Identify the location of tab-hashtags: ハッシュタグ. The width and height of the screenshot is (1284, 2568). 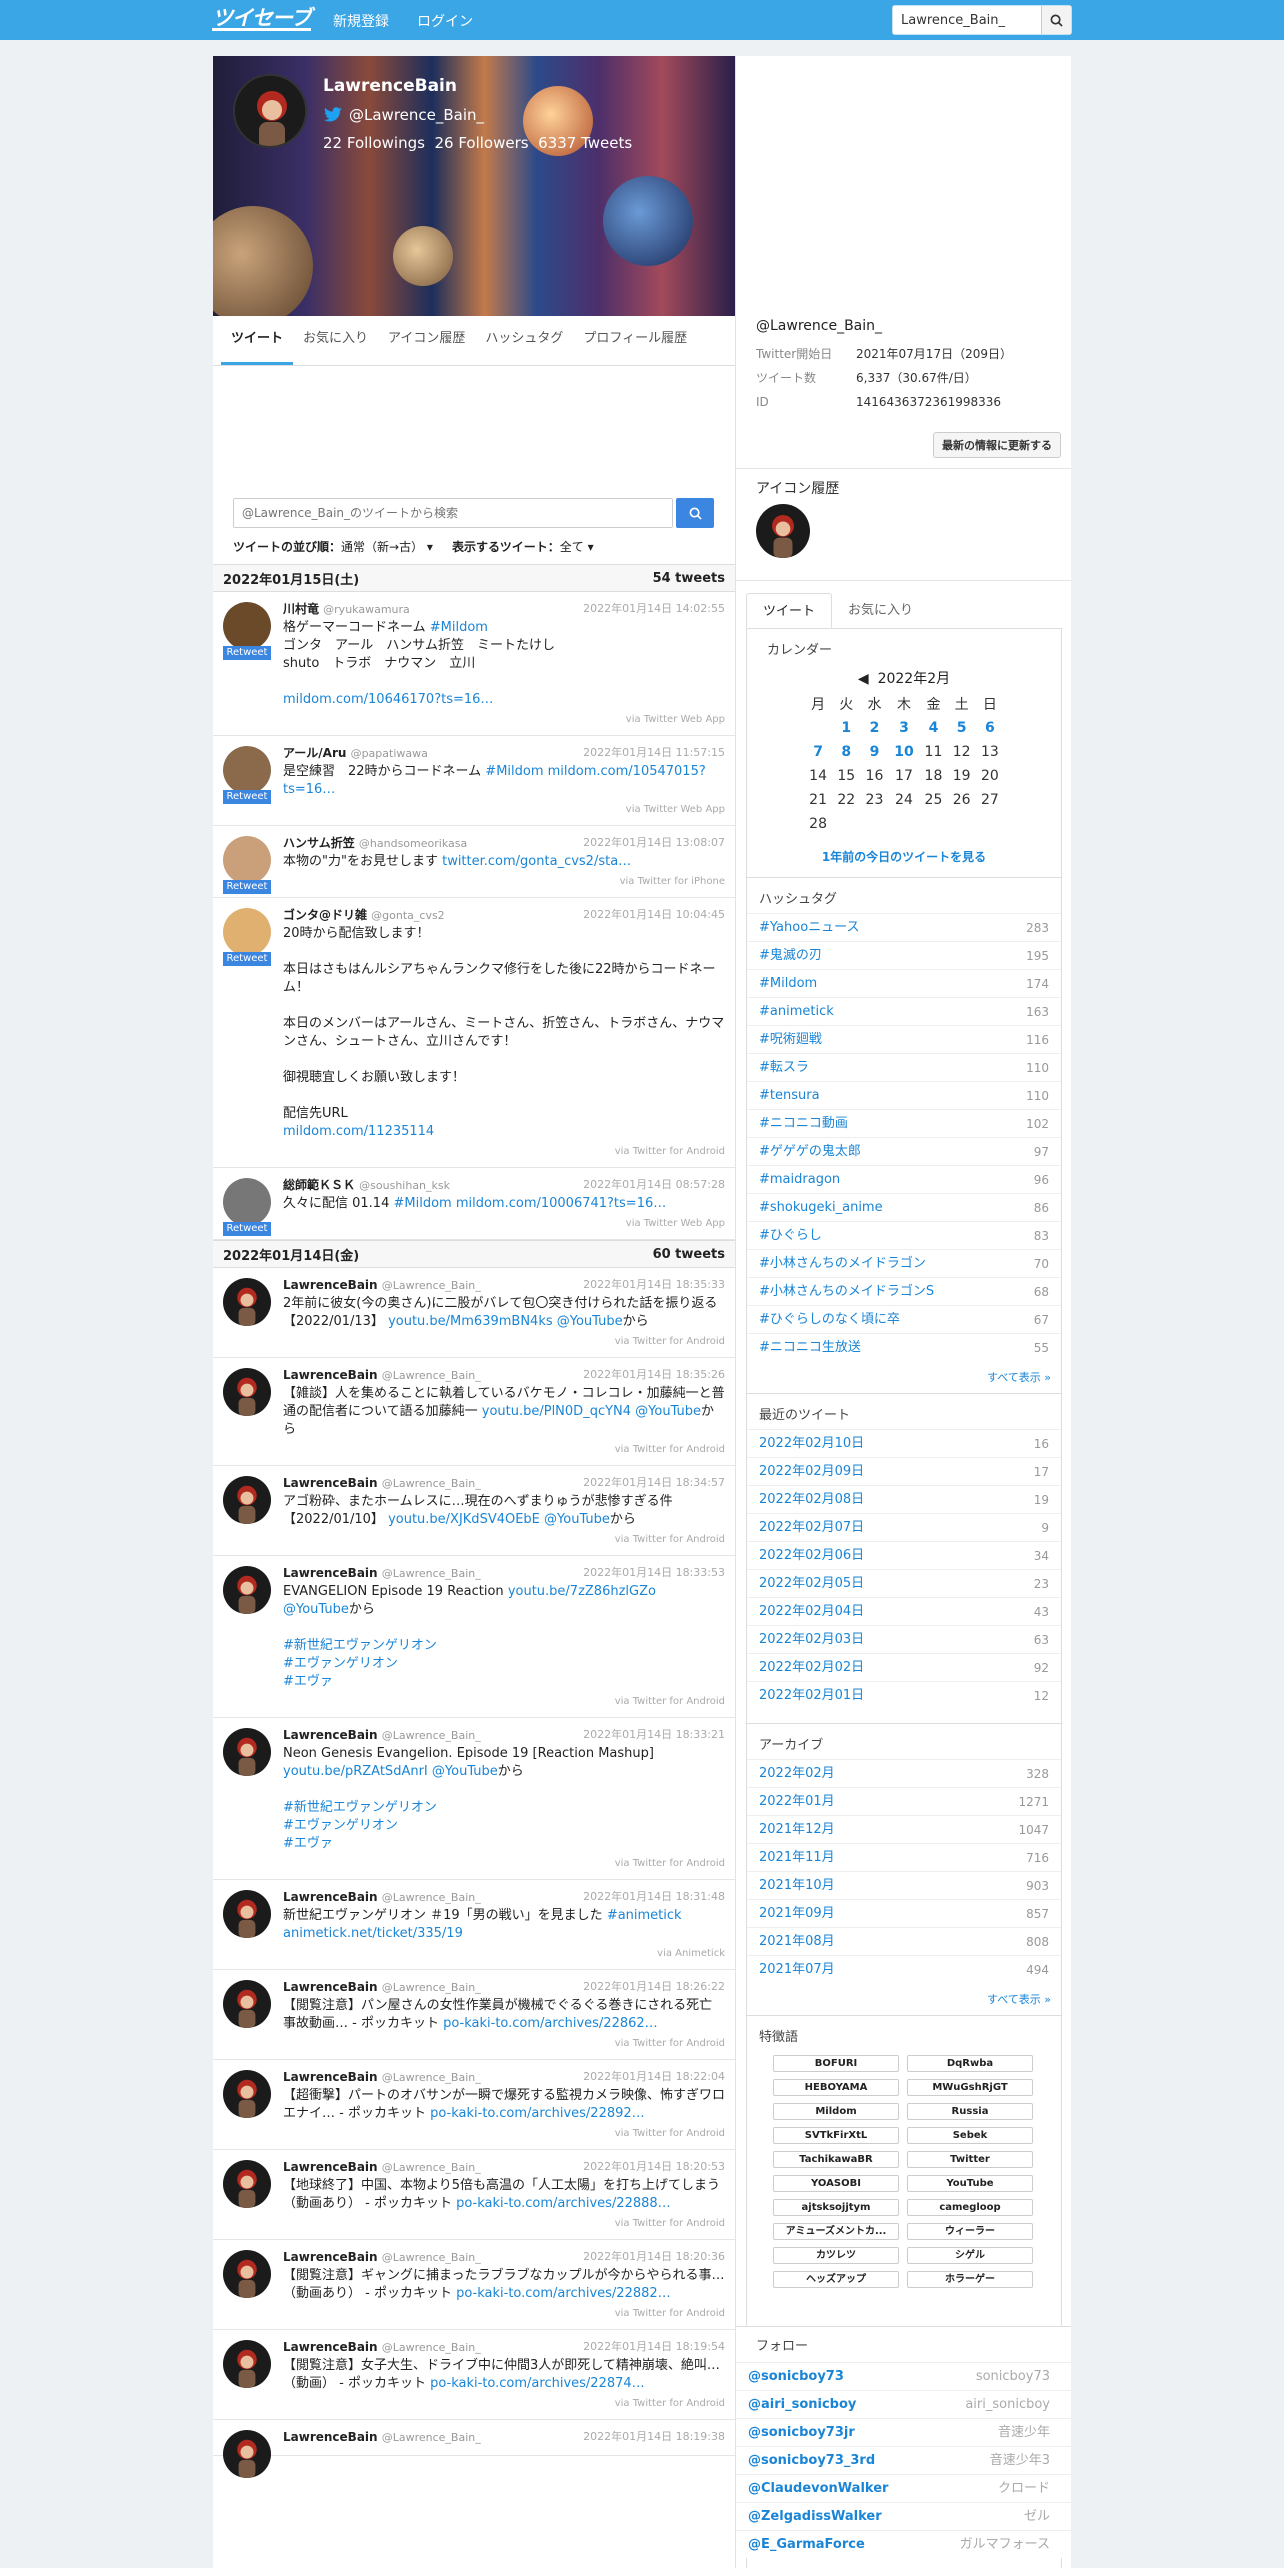
(524, 340).